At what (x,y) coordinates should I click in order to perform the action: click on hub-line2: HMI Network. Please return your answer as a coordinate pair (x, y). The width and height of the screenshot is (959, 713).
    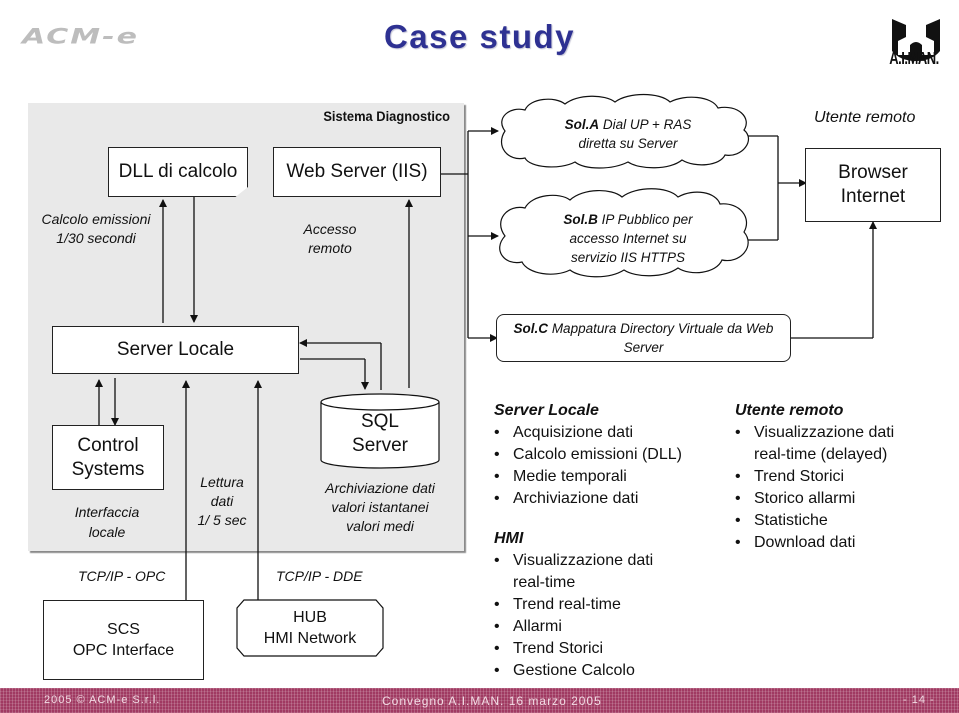
    Looking at the image, I should click on (310, 638).